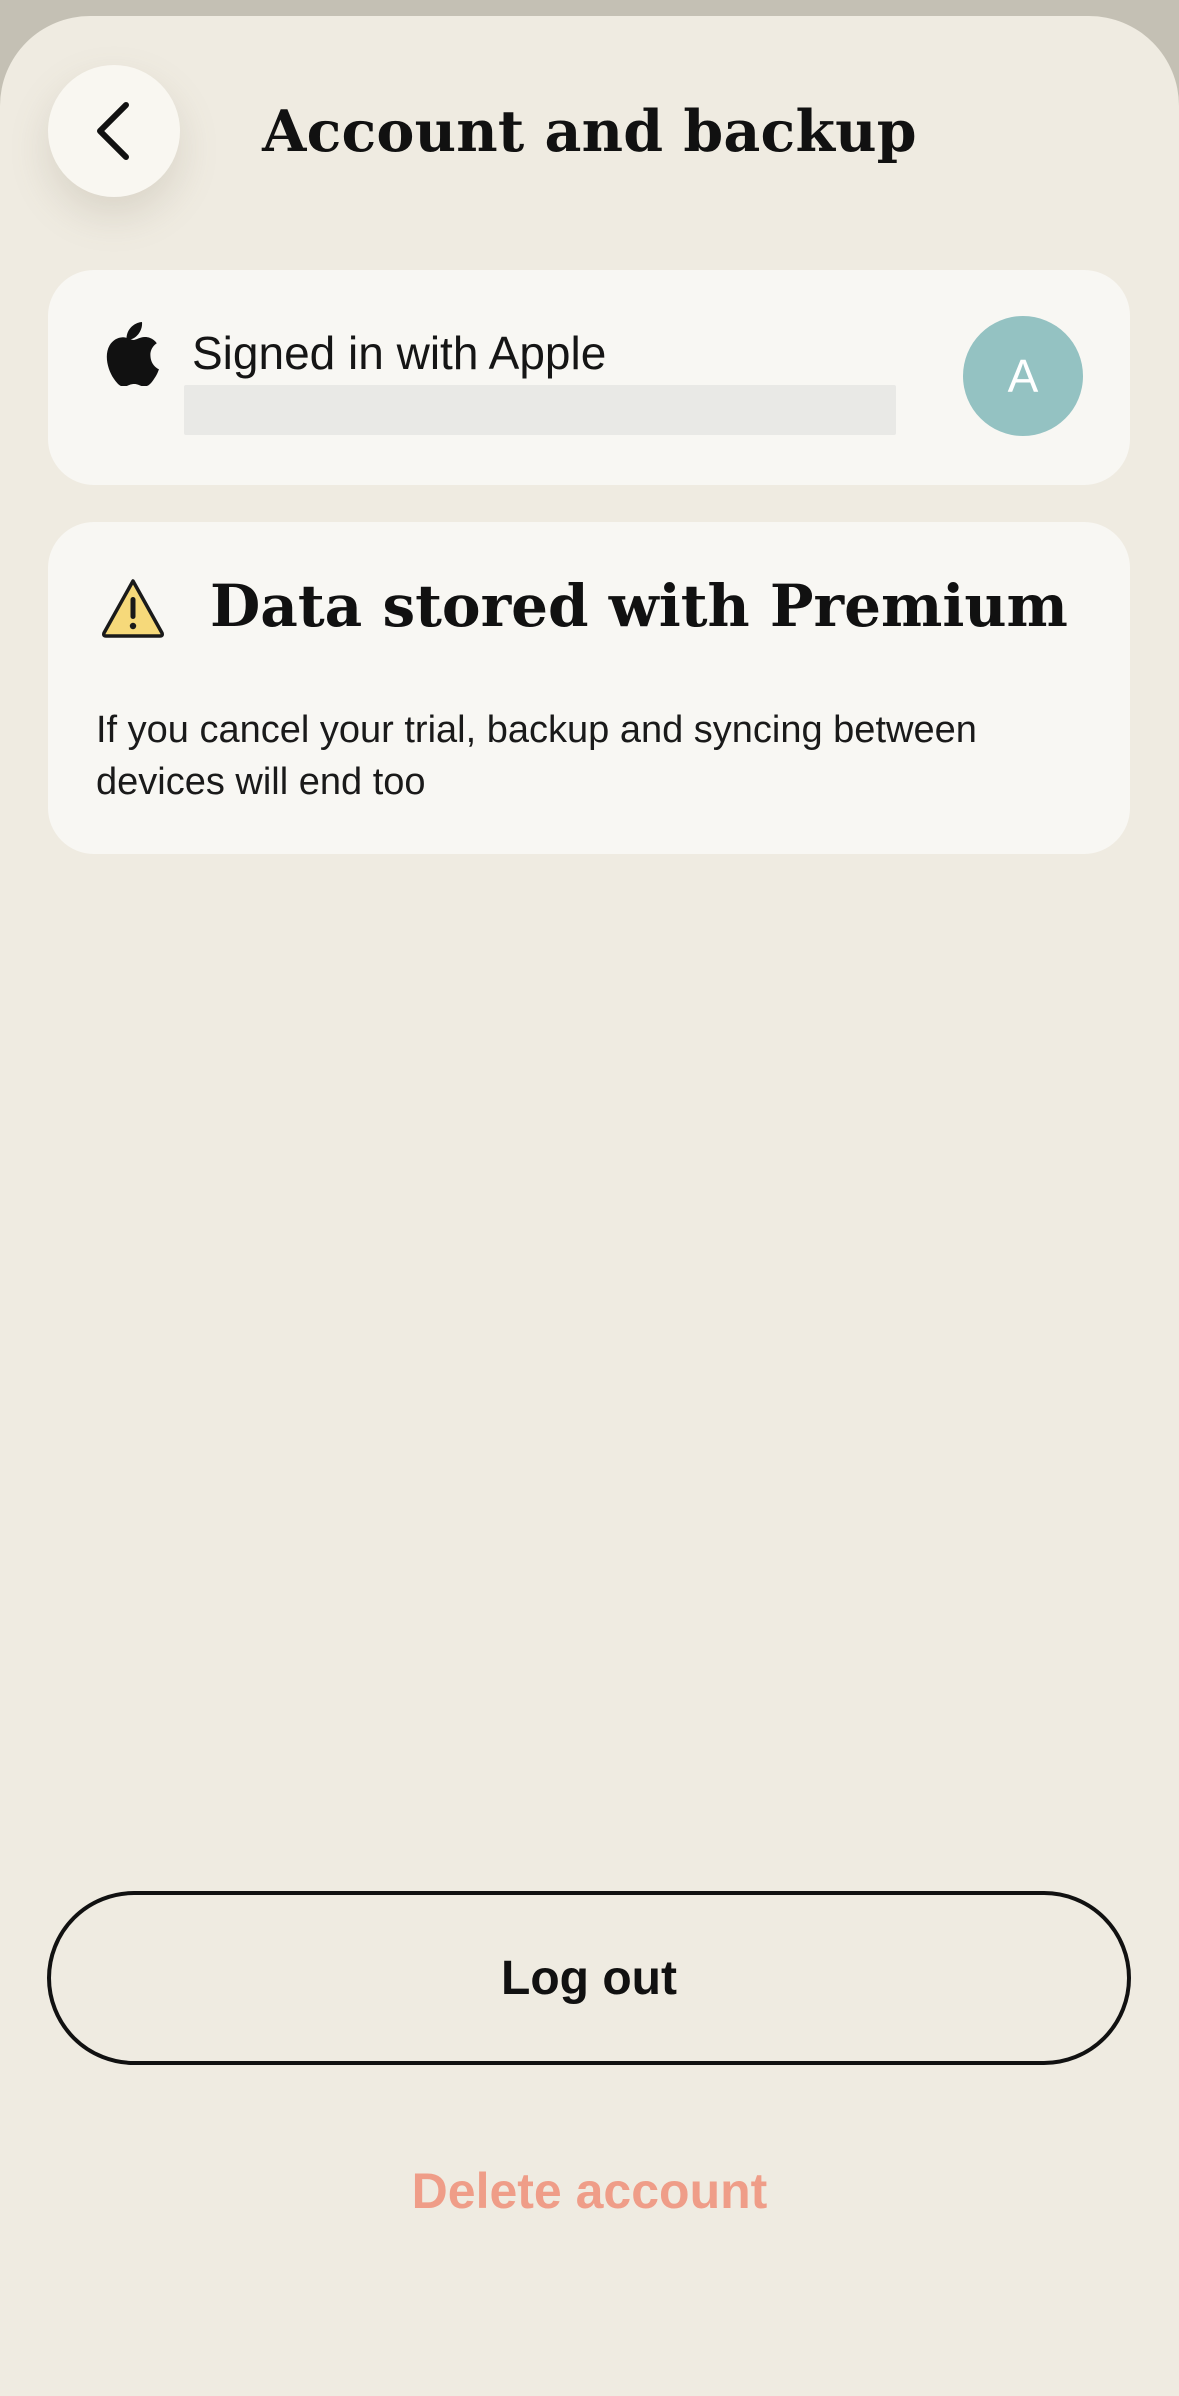  Describe the element at coordinates (399, 353) in the screenshot. I see `signed-in-label: Signed in with Apple` at that location.